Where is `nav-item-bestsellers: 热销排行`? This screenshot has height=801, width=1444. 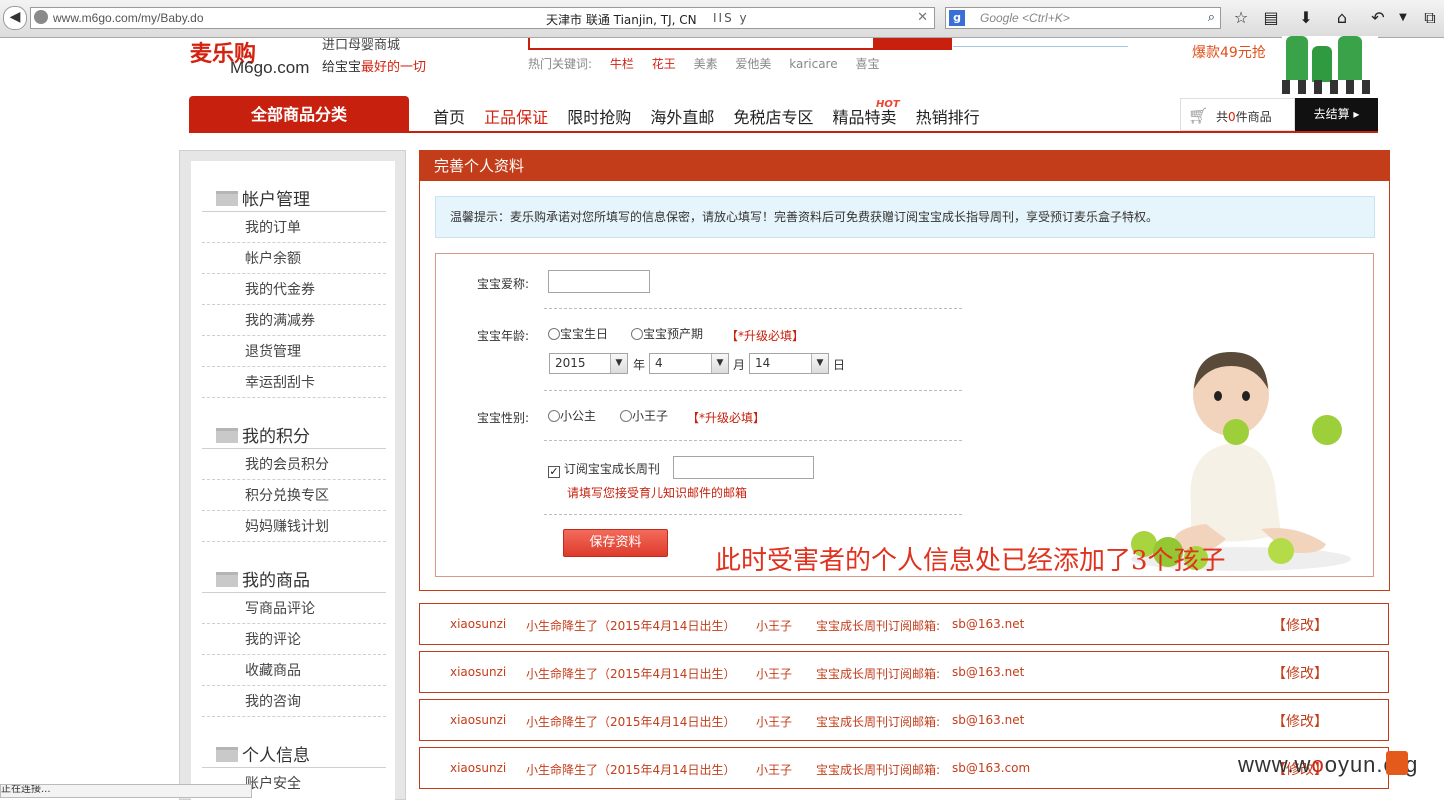 nav-item-bestsellers: 热销排行 is located at coordinates (948, 117).